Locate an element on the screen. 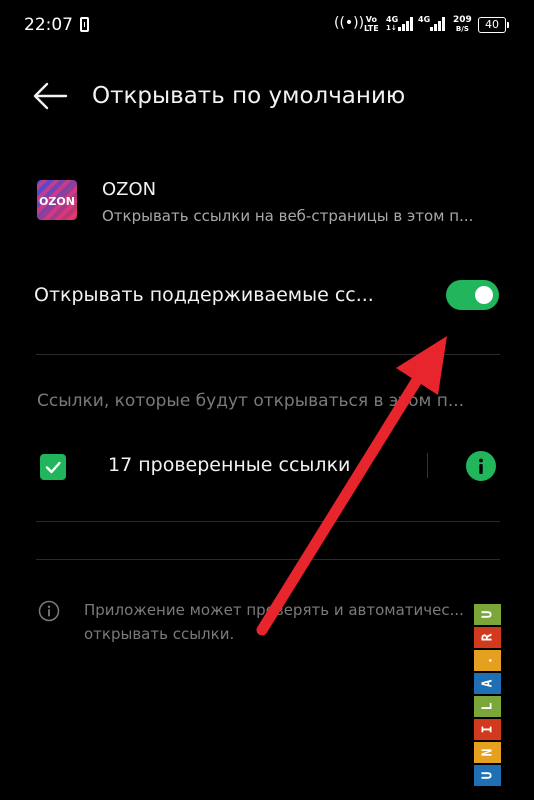 The width and height of the screenshot is (534, 800). signal-2-label: 4G is located at coordinates (424, 19).